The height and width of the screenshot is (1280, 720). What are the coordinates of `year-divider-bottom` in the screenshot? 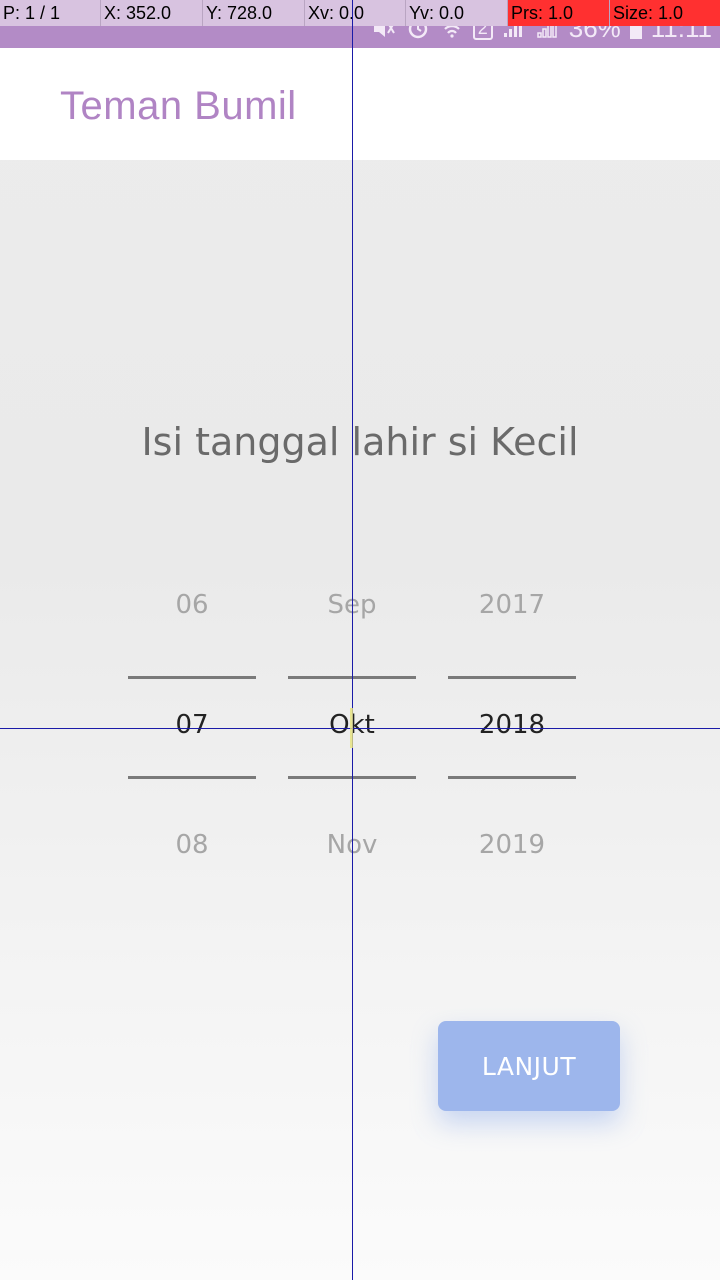 It's located at (512, 777).